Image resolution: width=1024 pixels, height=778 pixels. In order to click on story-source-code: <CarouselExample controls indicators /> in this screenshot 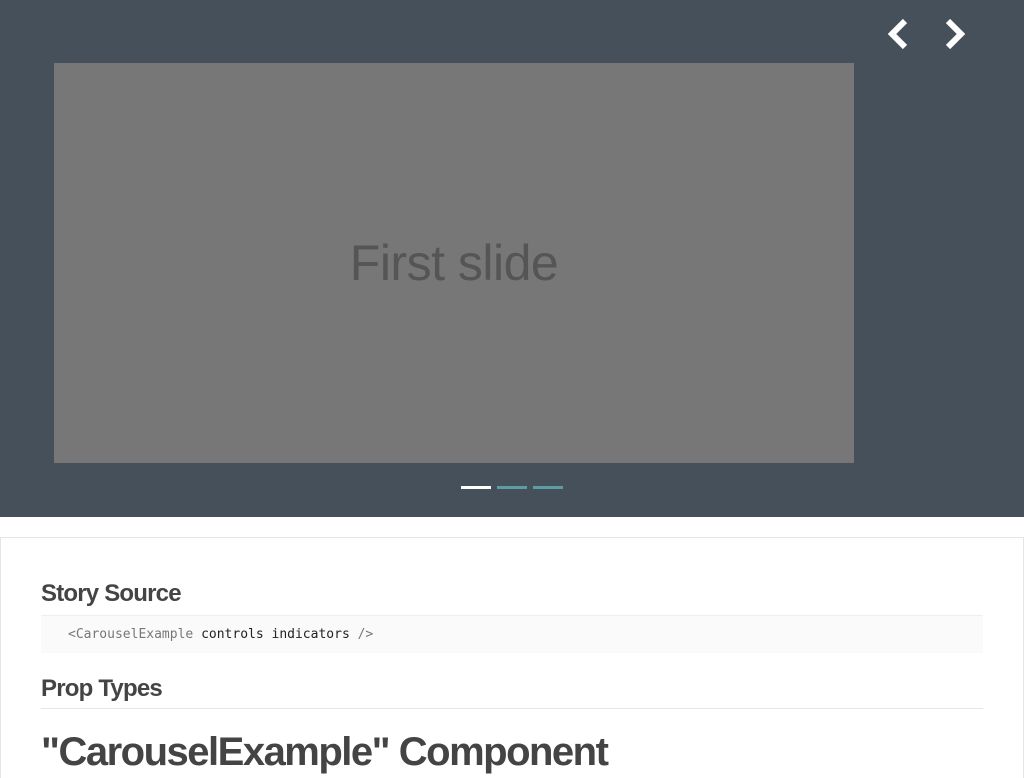, I will do `click(512, 634)`.